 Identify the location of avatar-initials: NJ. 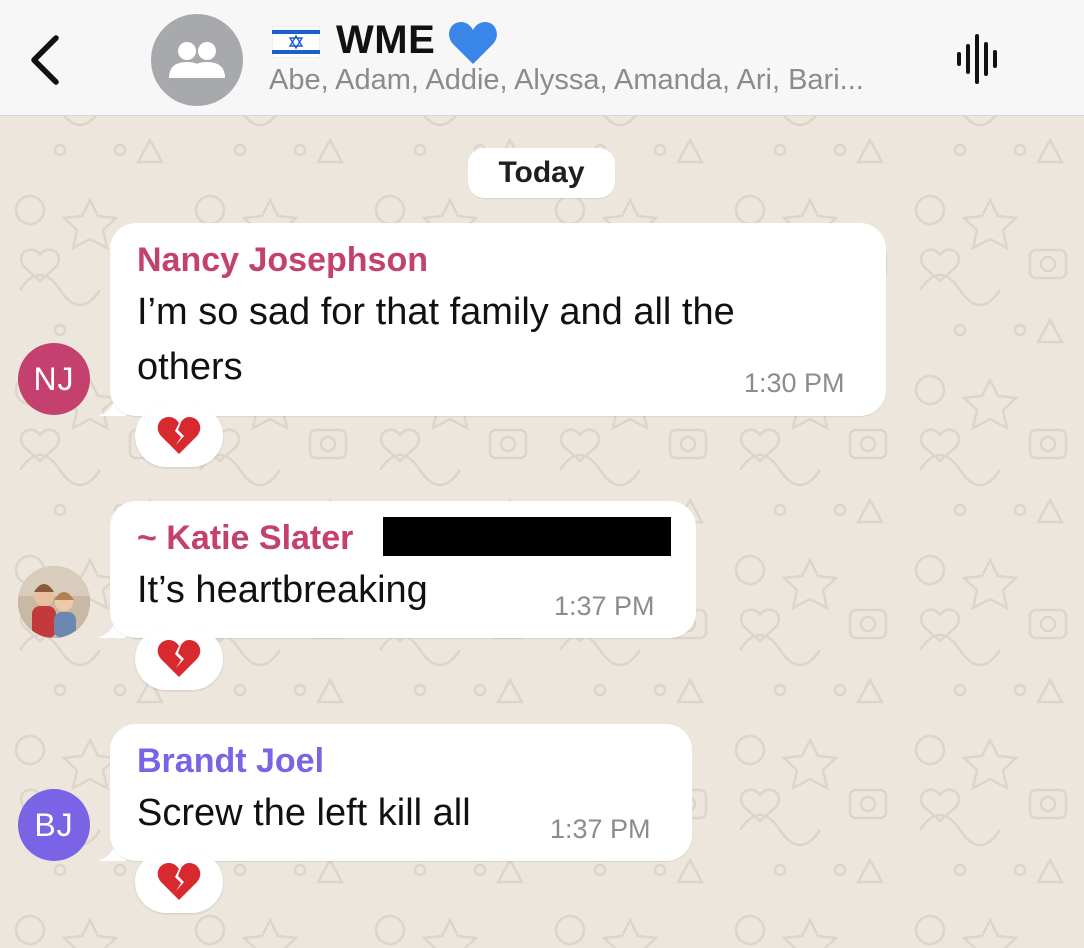
(54, 378).